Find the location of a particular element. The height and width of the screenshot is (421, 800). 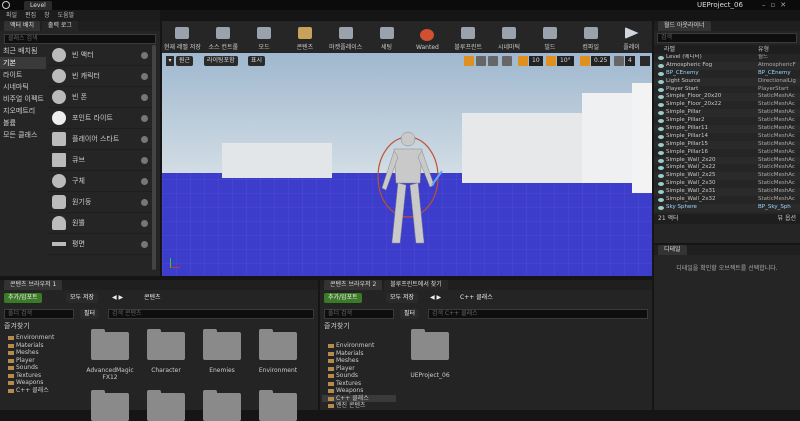

viewport-options-icon: ▾ is located at coordinates (170, 61).